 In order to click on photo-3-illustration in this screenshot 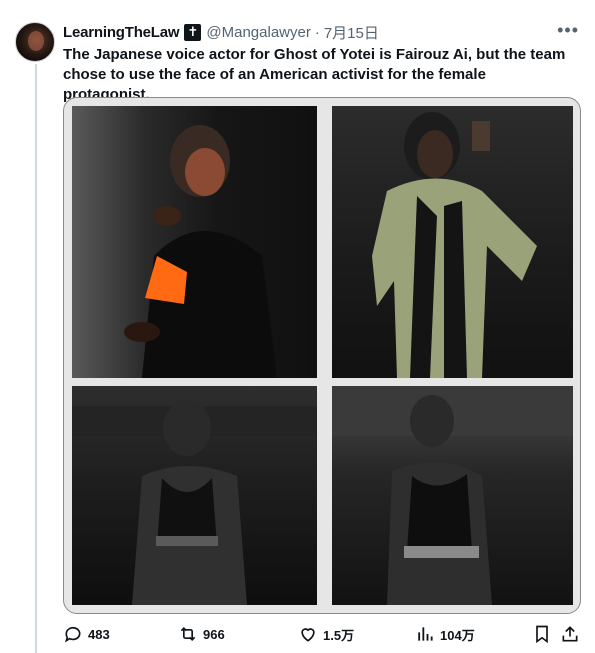, I will do `click(194, 502)`.